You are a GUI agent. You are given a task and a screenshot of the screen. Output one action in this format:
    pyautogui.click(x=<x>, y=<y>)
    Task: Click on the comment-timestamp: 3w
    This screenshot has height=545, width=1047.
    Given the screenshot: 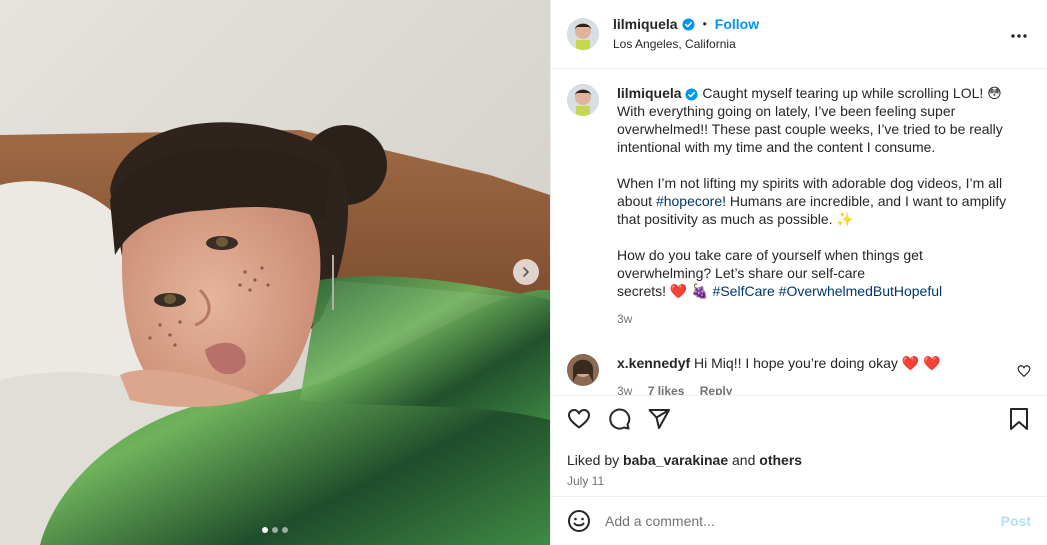 What is the action you would take?
    pyautogui.click(x=624, y=389)
    